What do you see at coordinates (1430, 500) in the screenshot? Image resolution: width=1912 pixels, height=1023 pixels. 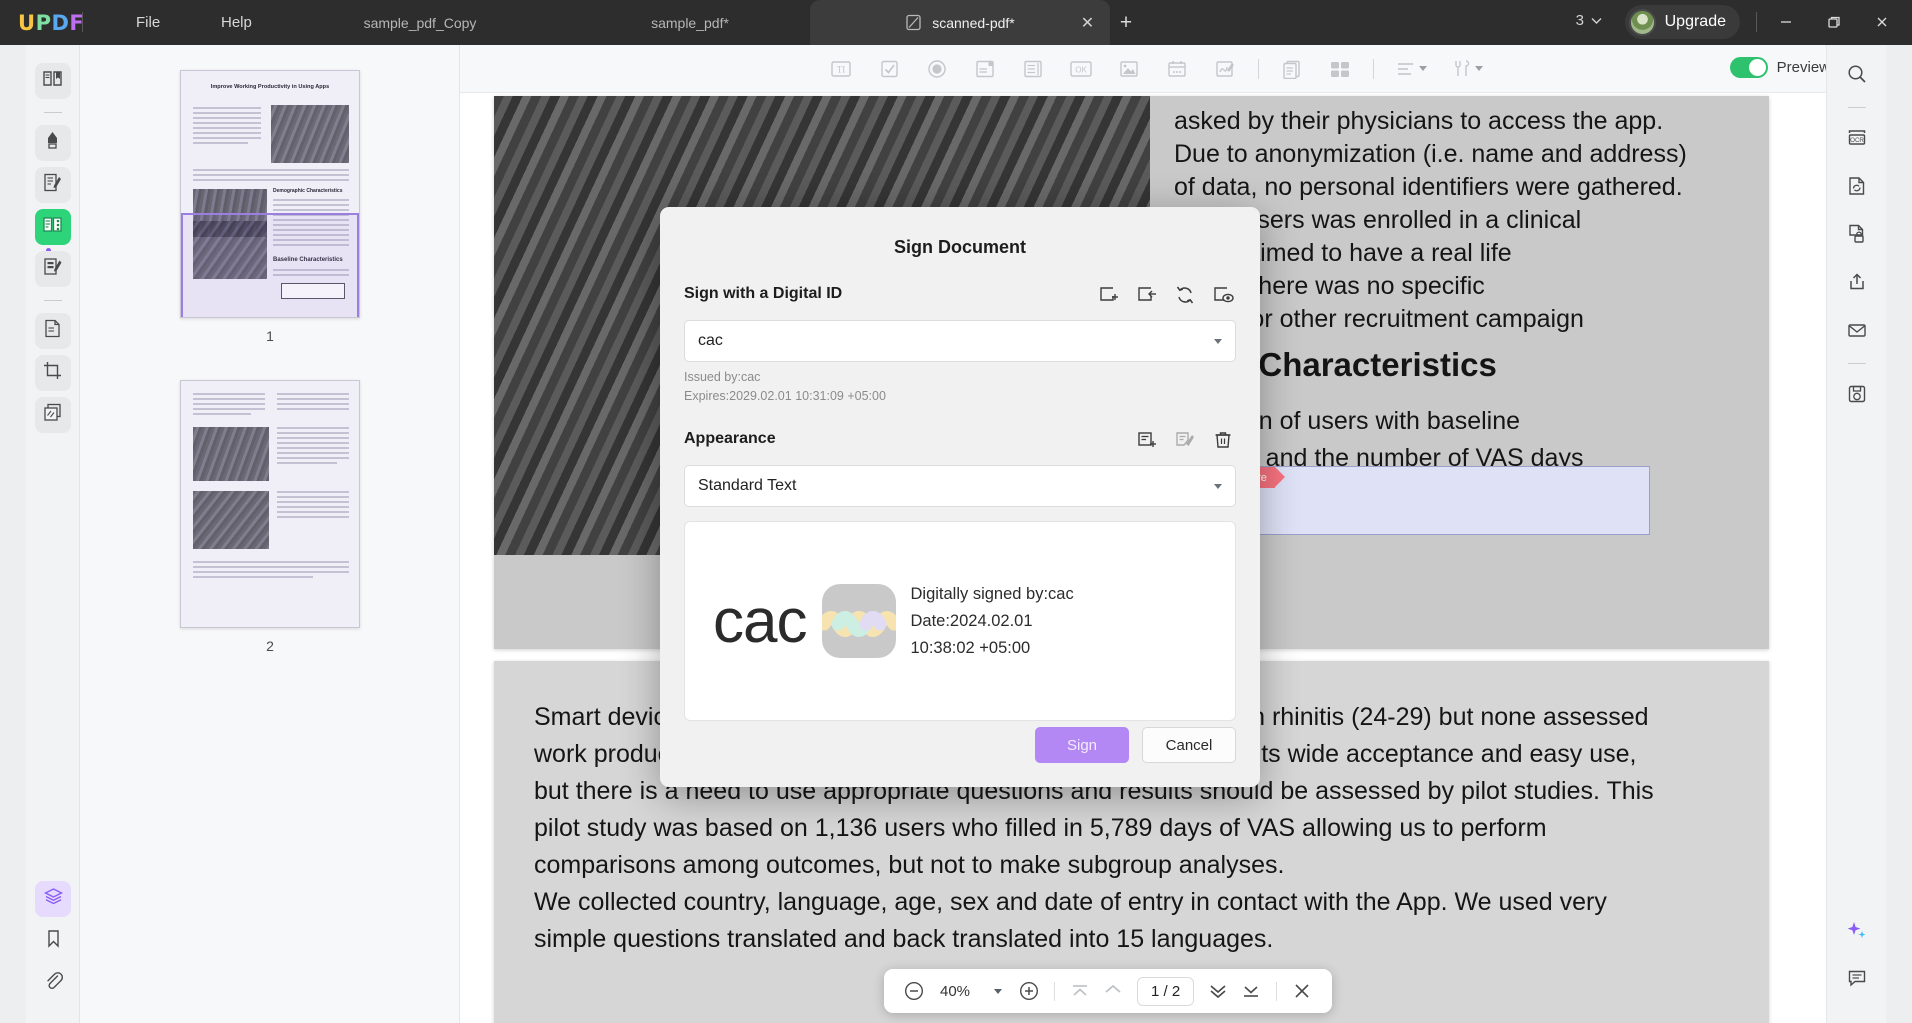 I see `signature-form-field: Sign Here` at bounding box center [1430, 500].